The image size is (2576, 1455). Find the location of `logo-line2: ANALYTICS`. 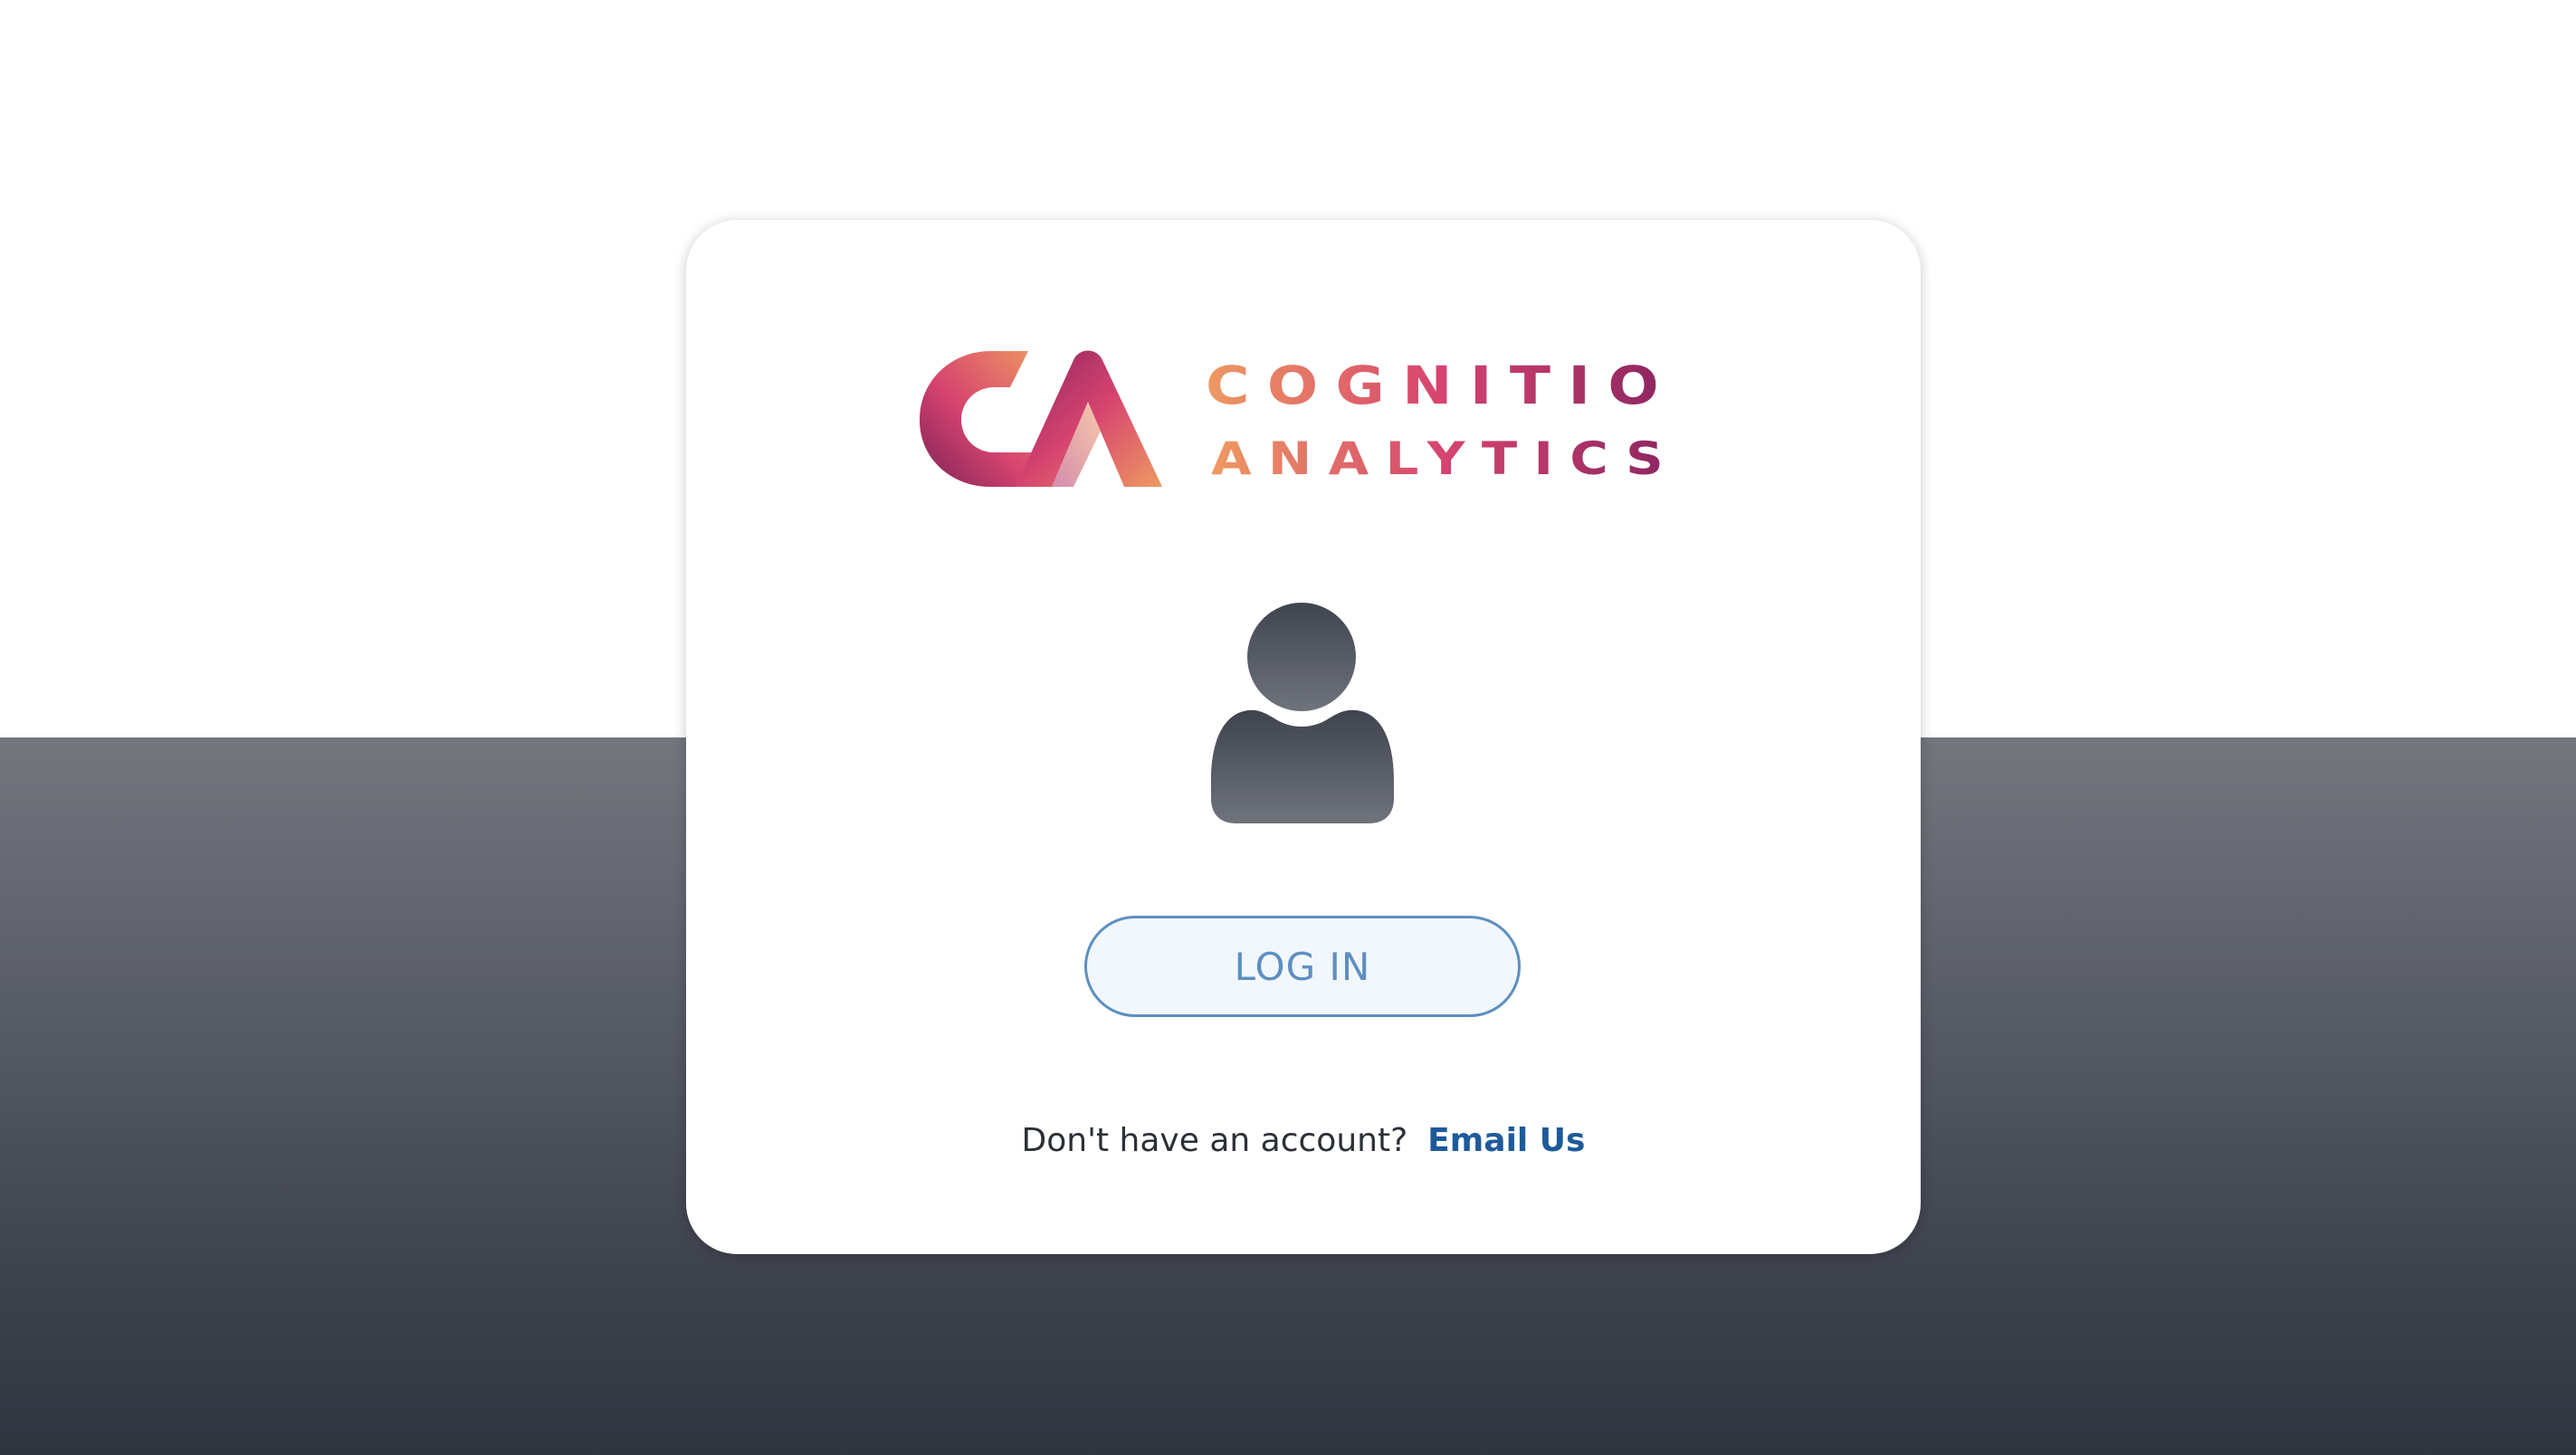

logo-line2: ANALYTICS is located at coordinates (1446, 459).